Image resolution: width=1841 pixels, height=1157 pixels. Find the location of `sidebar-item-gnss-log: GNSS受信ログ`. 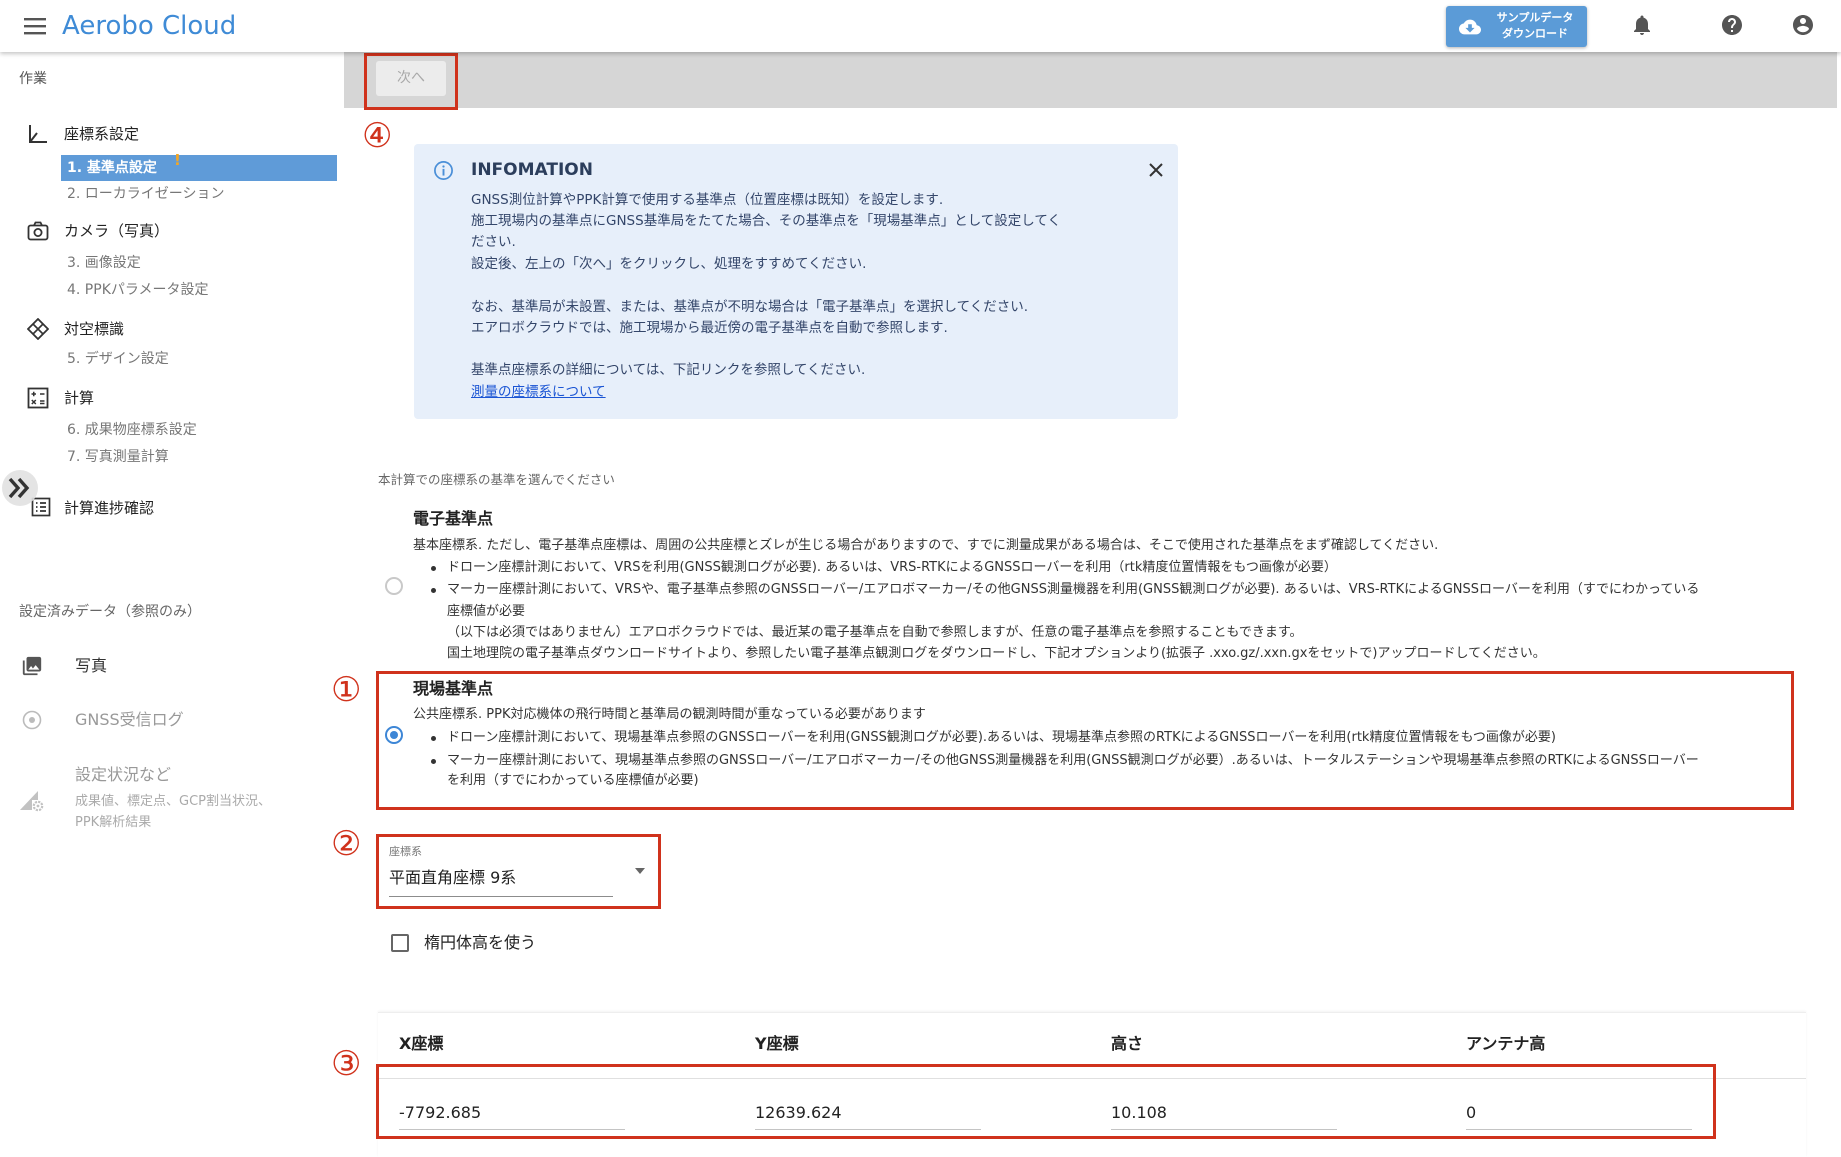

sidebar-item-gnss-log: GNSS受信ログ is located at coordinates (170, 720).